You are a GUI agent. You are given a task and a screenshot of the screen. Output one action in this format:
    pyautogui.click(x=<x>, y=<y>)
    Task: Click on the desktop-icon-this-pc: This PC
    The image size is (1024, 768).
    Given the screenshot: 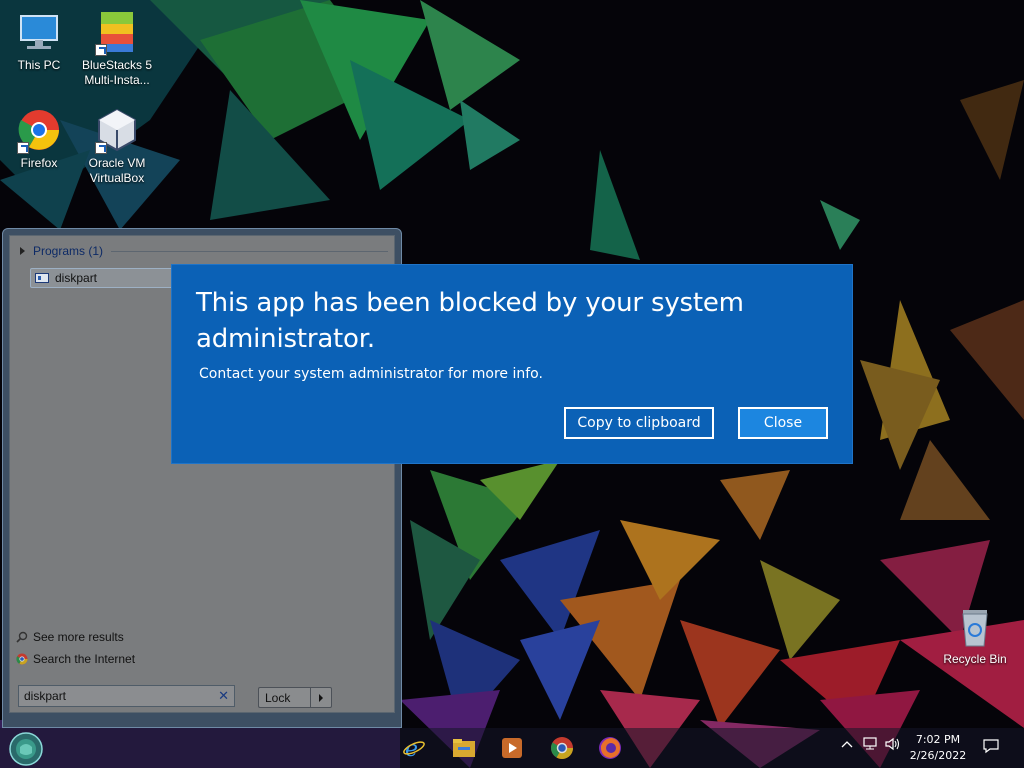 What is the action you would take?
    pyautogui.click(x=39, y=40)
    